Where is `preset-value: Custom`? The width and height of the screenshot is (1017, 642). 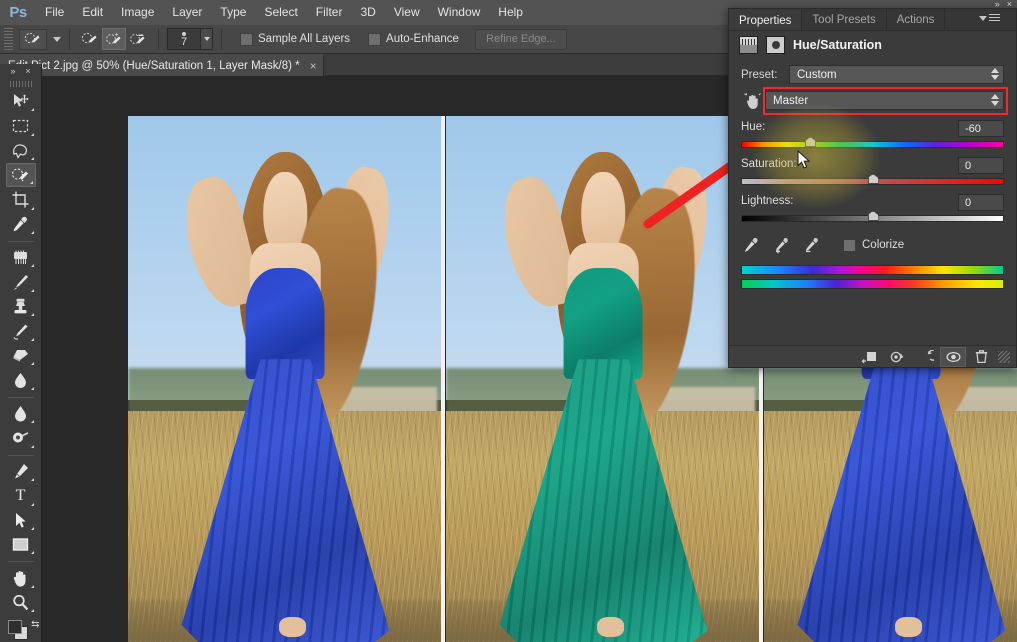
preset-value: Custom is located at coordinates (817, 74).